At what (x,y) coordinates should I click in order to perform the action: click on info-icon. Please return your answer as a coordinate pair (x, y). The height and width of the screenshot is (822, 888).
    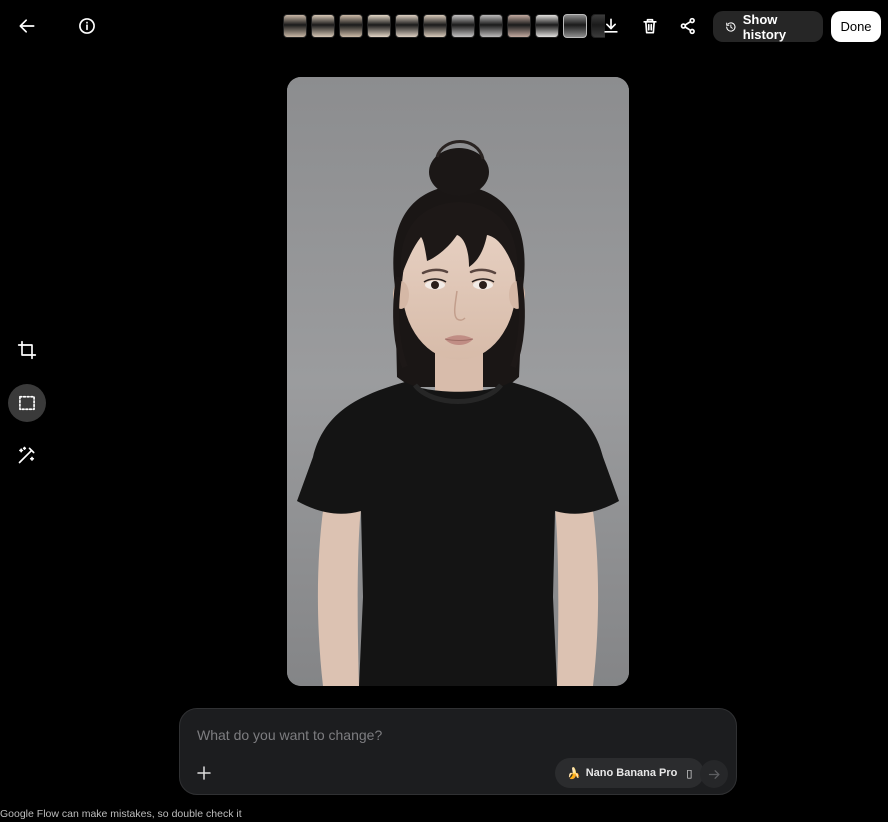
    Looking at the image, I should click on (87, 26).